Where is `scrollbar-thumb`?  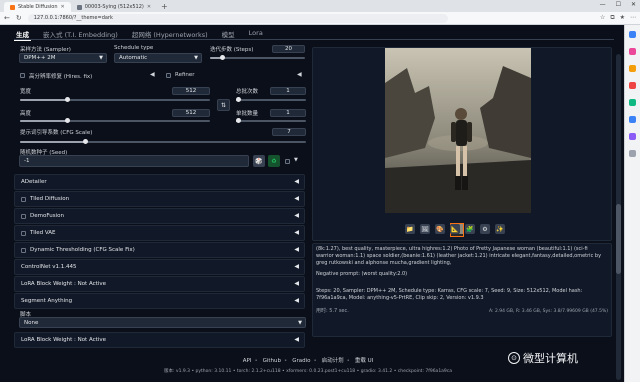 scrollbar-thumb is located at coordinates (618, 239).